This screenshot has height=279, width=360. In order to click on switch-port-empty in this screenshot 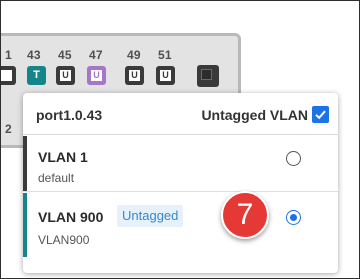, I will do `click(208, 76)`.